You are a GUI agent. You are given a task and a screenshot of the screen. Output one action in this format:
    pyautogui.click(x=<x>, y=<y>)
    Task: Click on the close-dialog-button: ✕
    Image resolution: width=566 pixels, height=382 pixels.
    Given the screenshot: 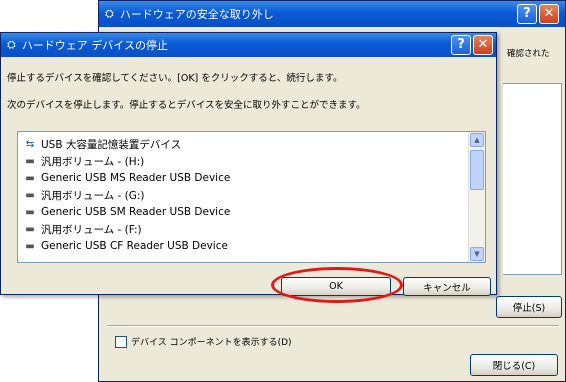 What is the action you would take?
    pyautogui.click(x=483, y=45)
    